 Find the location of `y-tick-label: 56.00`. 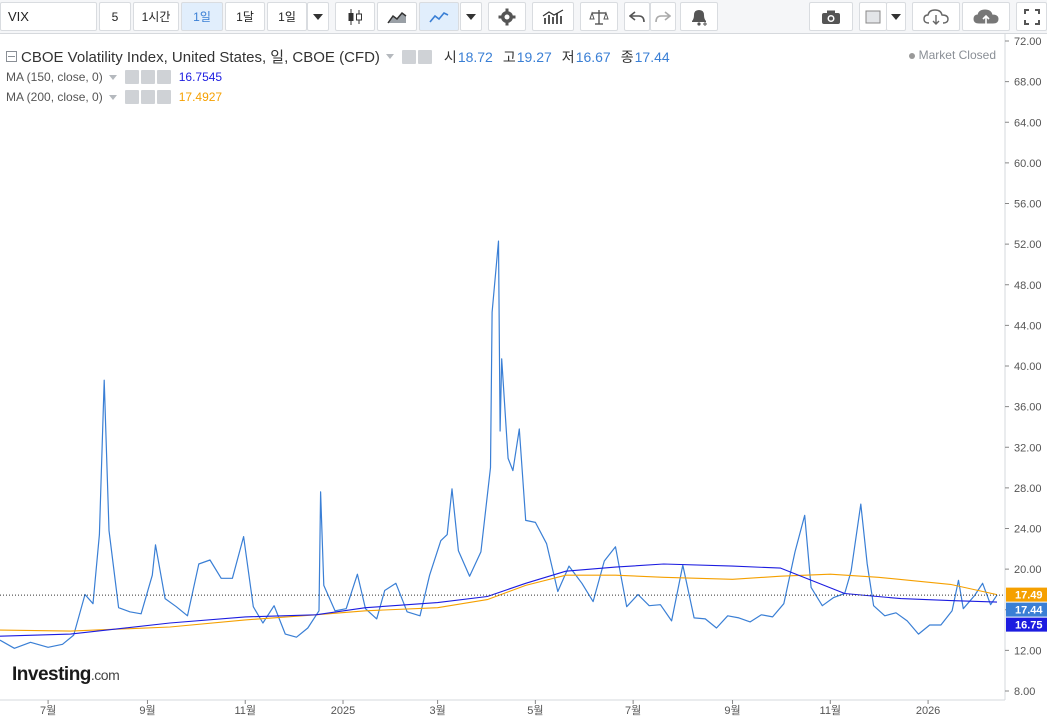

y-tick-label: 56.00 is located at coordinates (1028, 205).